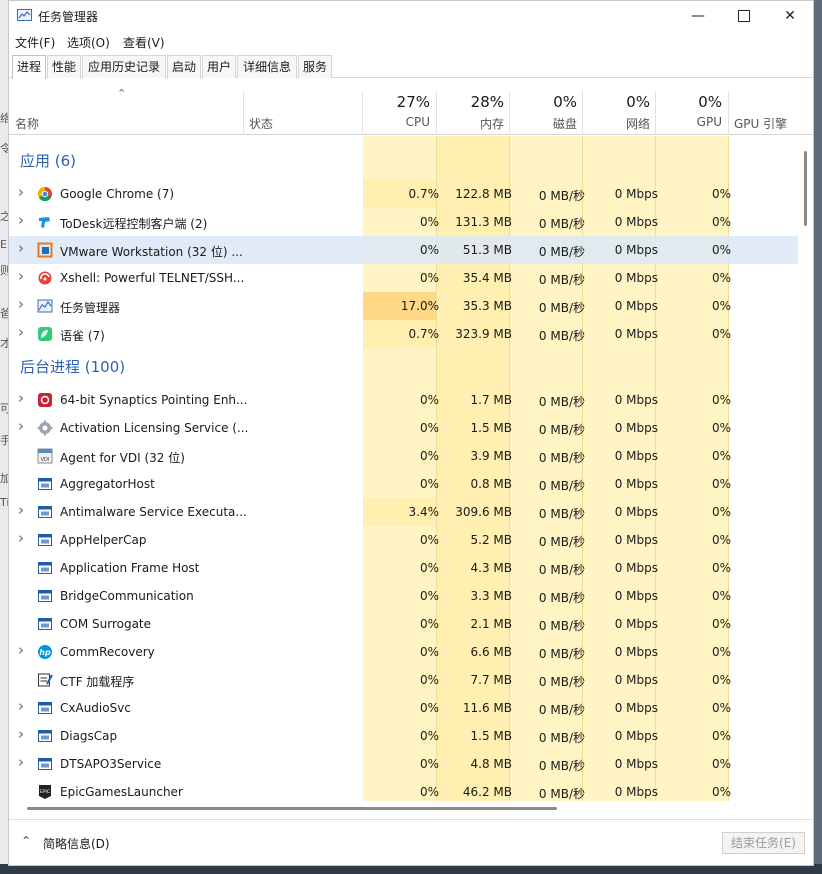  What do you see at coordinates (491, 124) in the screenshot?
I see `memory-label: 内存` at bounding box center [491, 124].